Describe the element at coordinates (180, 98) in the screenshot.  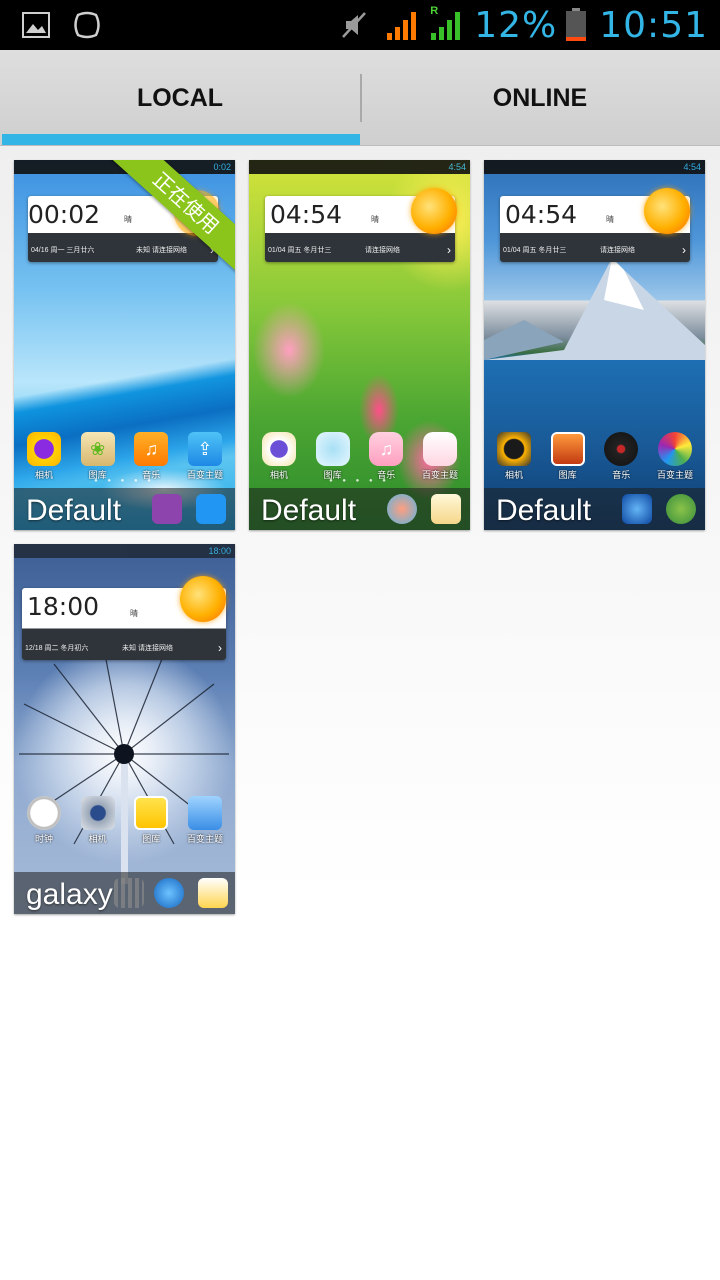
I see `tab-local: LOCAL` at that location.